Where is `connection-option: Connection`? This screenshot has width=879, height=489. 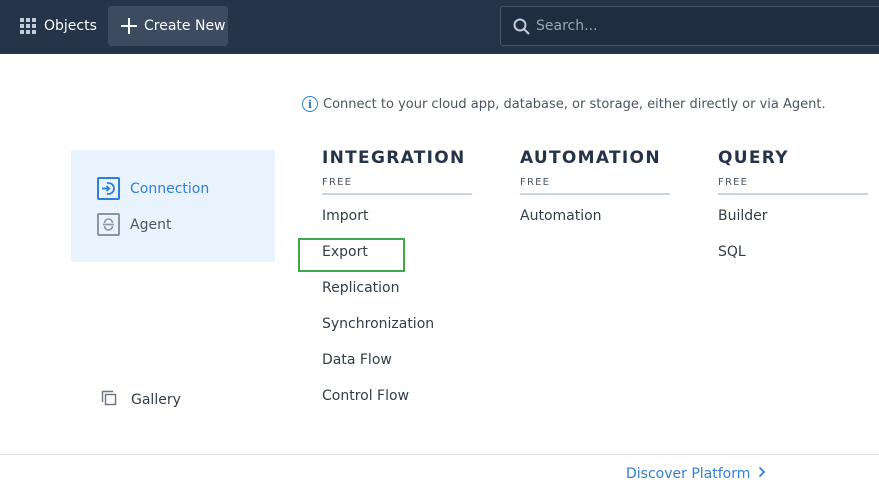 connection-option: Connection is located at coordinates (153, 188).